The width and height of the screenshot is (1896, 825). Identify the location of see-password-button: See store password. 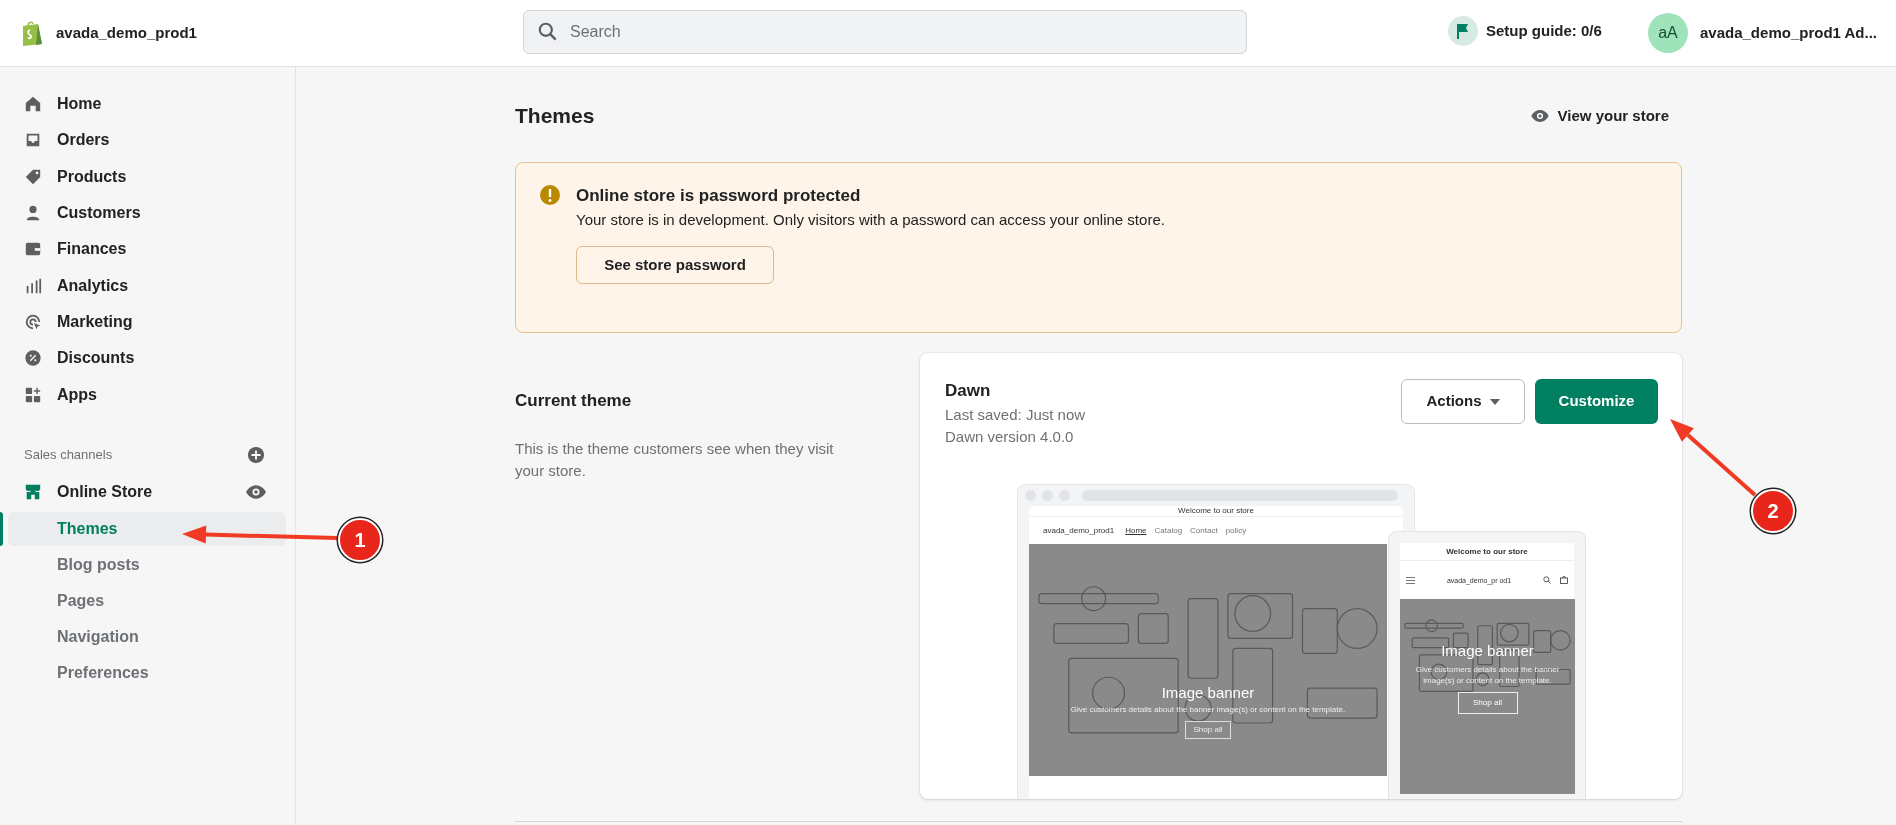
(675, 265).